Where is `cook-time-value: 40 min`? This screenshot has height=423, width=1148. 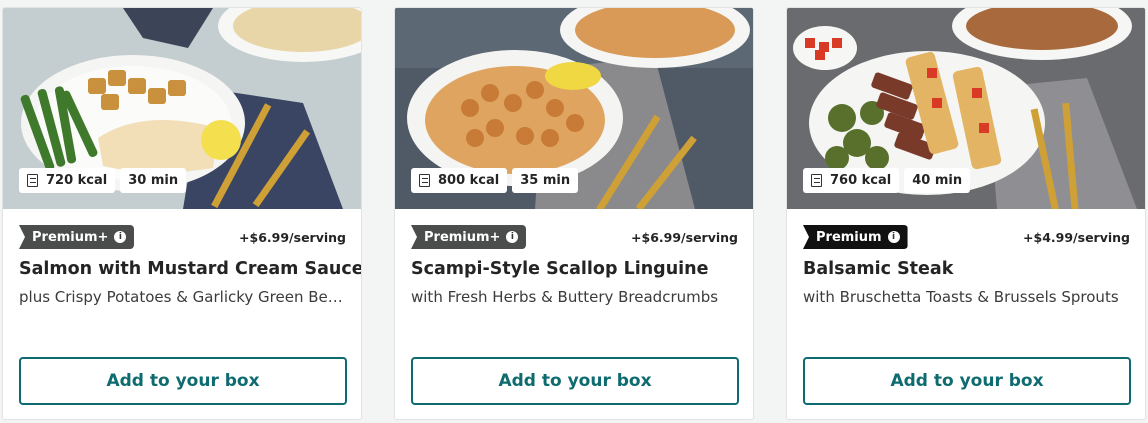 cook-time-value: 40 min is located at coordinates (937, 180).